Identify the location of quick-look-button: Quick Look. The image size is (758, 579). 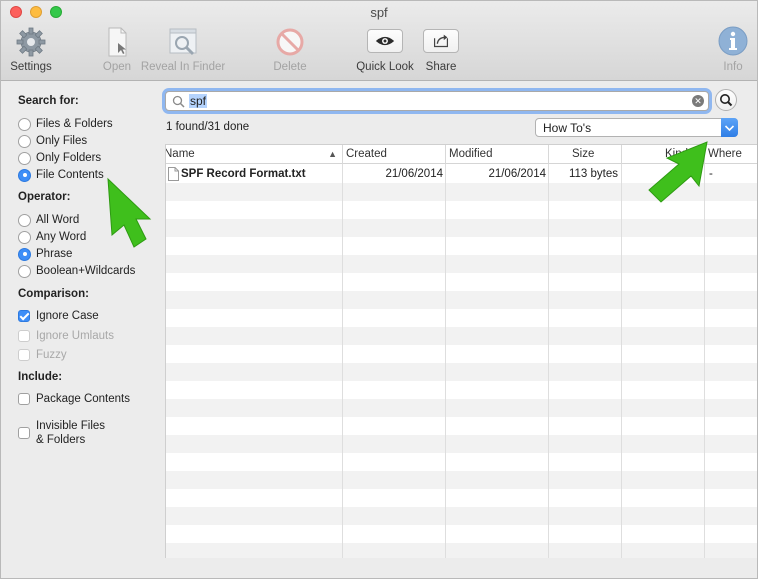
(385, 51).